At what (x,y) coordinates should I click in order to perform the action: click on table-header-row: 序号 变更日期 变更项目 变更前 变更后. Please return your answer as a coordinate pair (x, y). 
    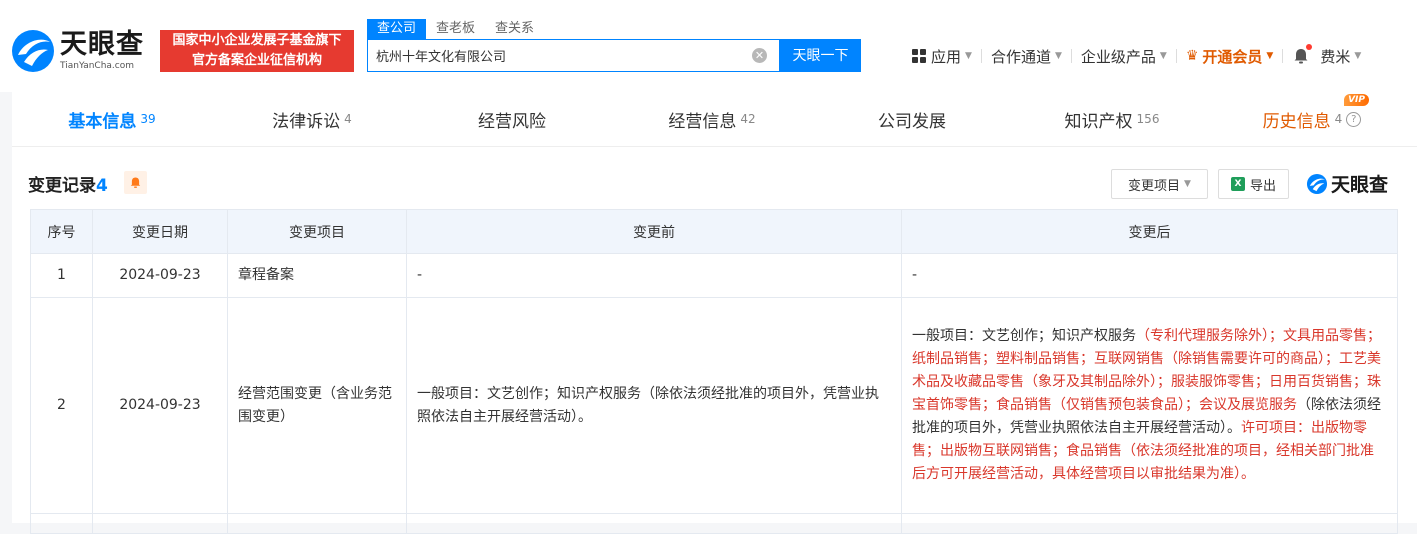
    Looking at the image, I should click on (714, 231).